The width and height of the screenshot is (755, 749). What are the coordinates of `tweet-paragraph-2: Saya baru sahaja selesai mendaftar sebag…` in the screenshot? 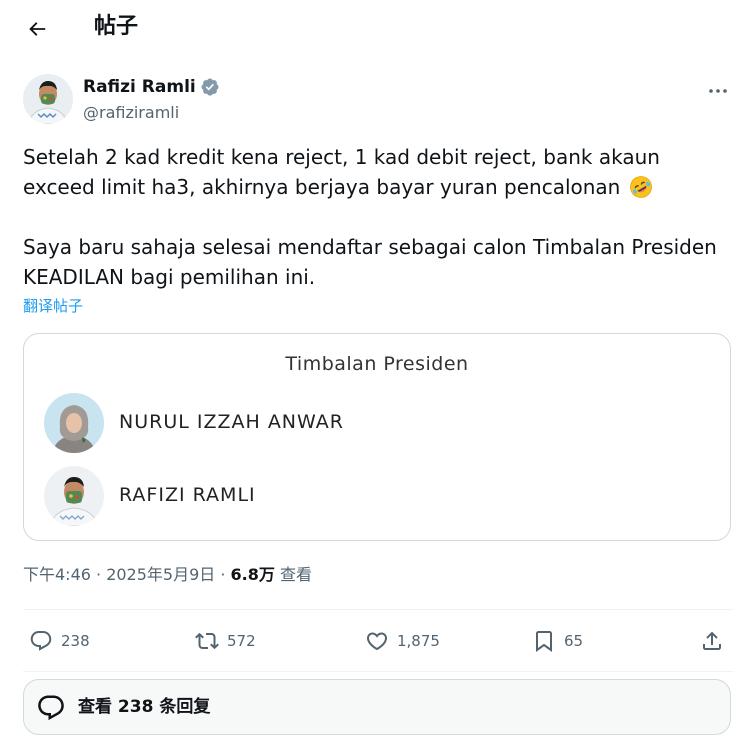 It's located at (370, 262).